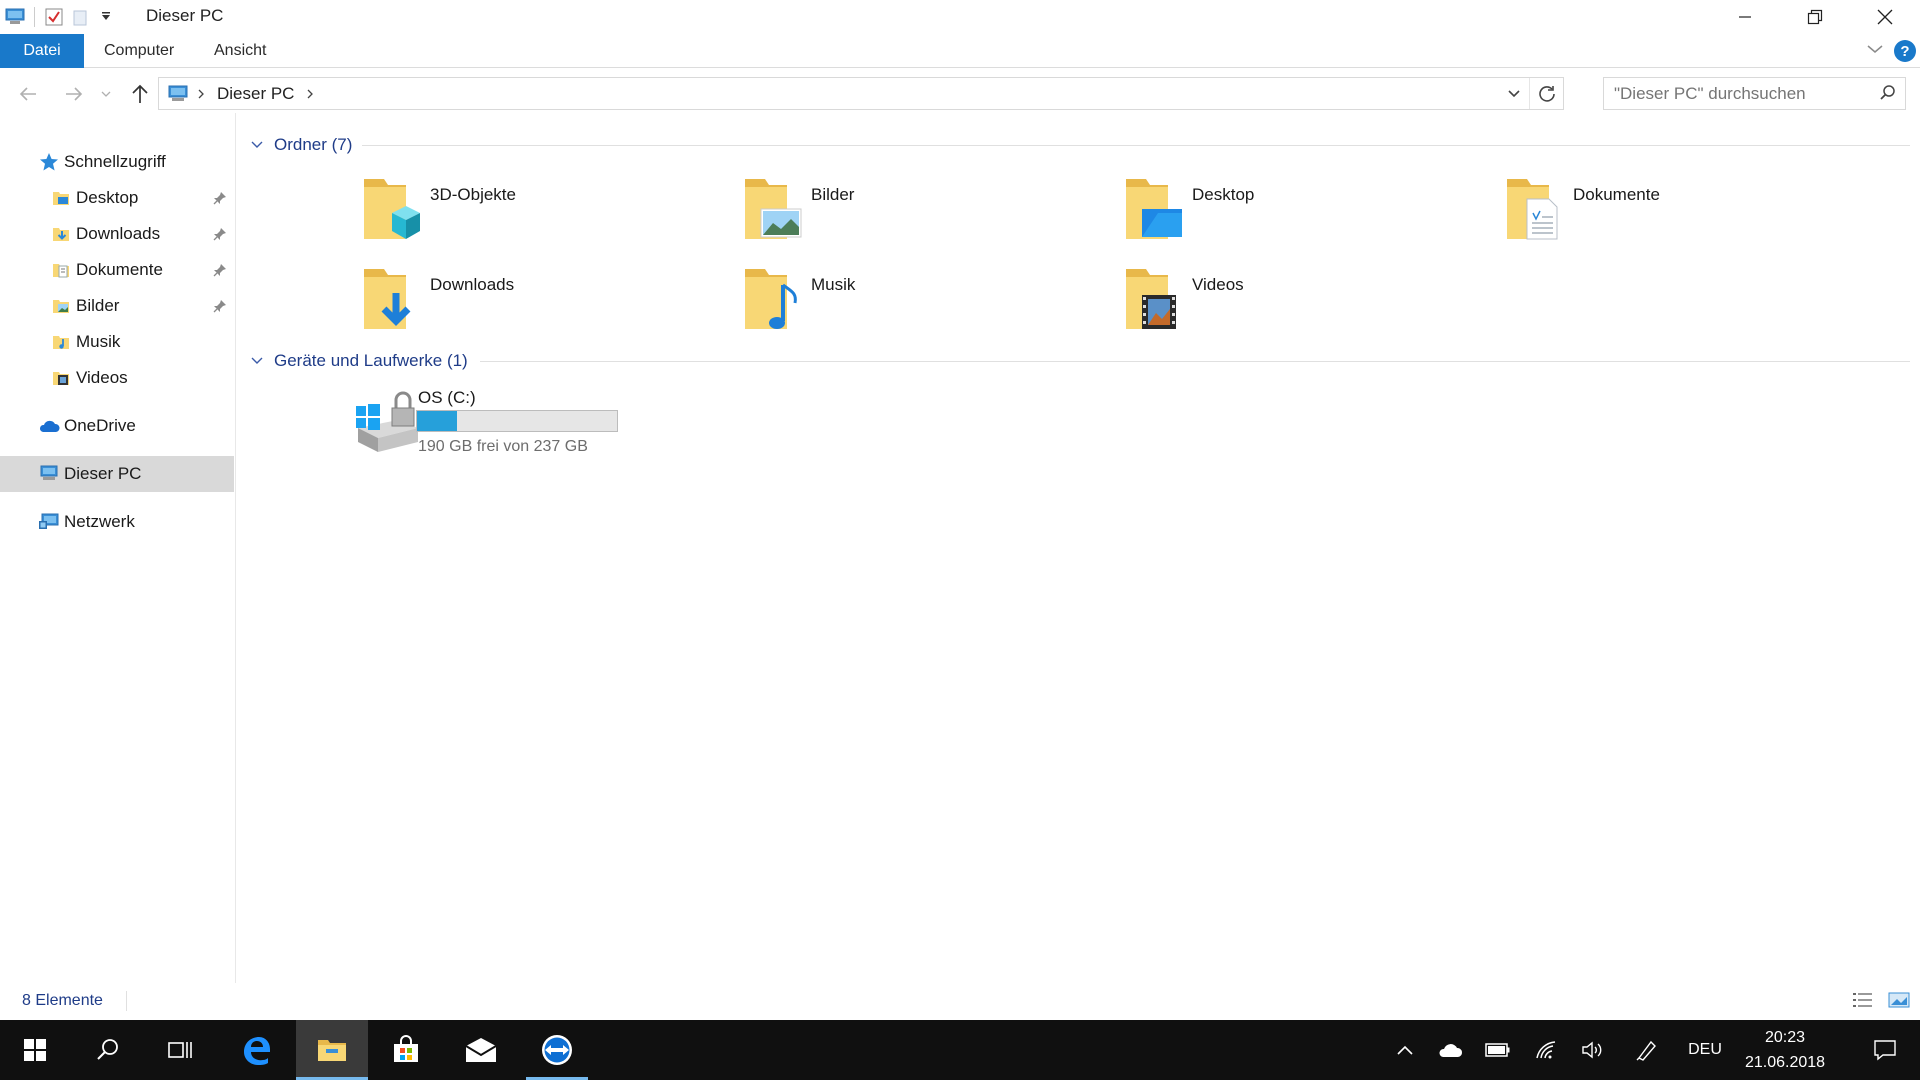 The width and height of the screenshot is (1920, 1080). I want to click on teamviewer-button, so click(557, 1050).